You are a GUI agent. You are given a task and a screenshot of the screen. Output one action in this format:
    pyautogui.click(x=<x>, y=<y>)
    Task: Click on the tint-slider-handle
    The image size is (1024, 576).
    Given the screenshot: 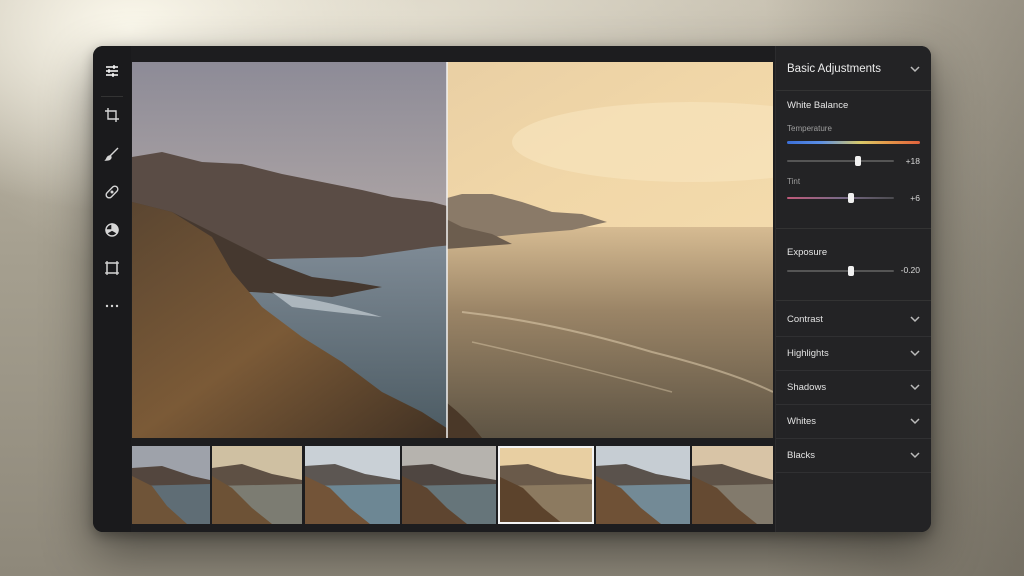 What is the action you would take?
    pyautogui.click(x=851, y=198)
    